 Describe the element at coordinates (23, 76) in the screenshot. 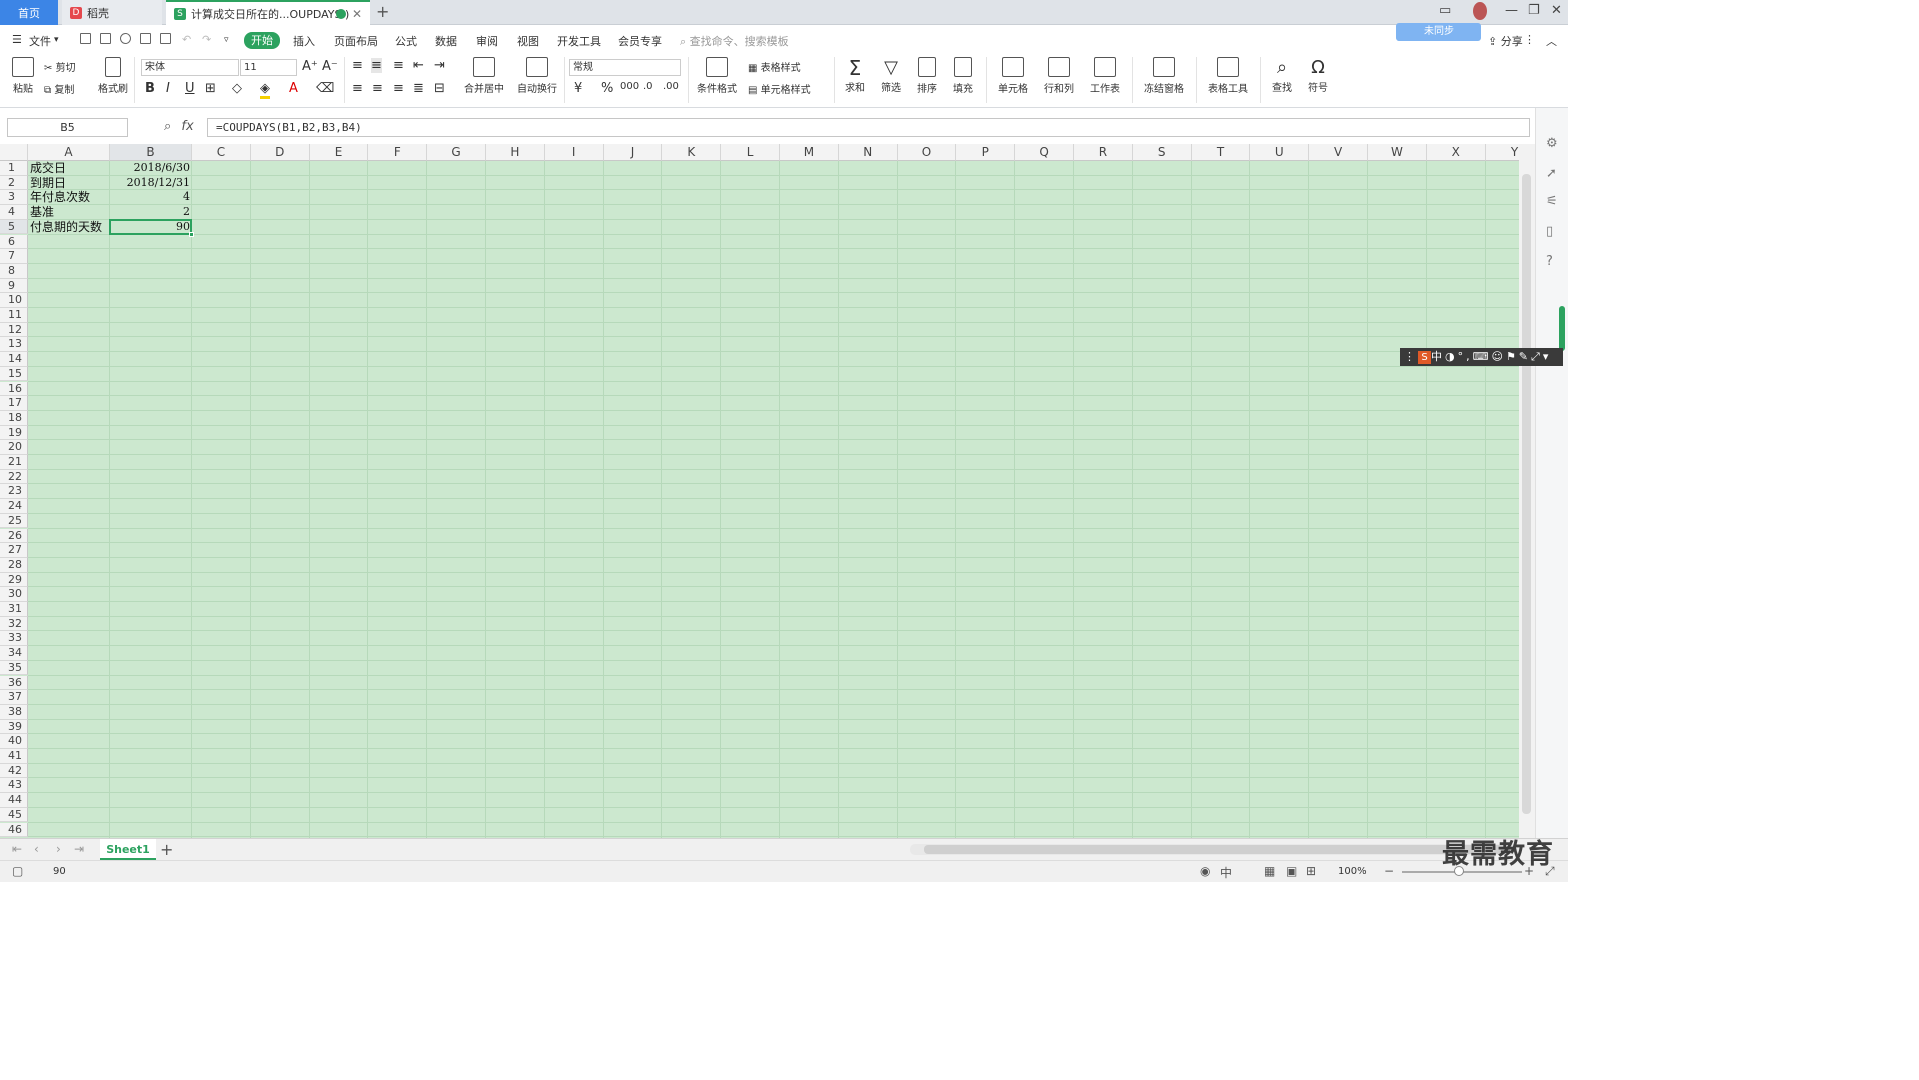

I see `paste-button: 粘贴` at that location.